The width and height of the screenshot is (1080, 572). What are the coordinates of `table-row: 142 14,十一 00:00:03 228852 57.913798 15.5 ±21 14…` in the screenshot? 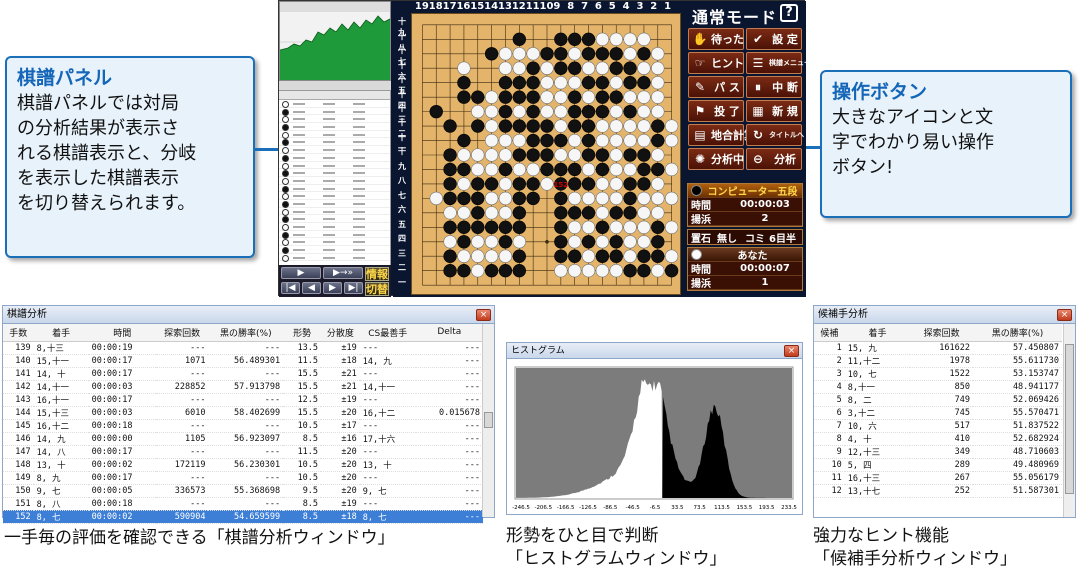 It's located at (243, 387).